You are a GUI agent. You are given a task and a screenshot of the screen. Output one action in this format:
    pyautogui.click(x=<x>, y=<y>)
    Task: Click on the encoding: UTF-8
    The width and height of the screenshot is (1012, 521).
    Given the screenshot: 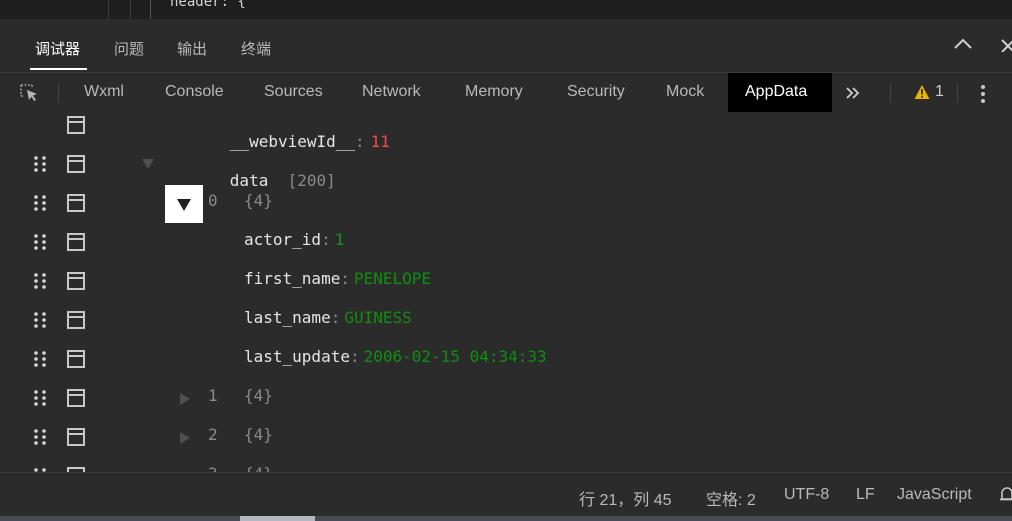 What is the action you would take?
    pyautogui.click(x=806, y=495)
    